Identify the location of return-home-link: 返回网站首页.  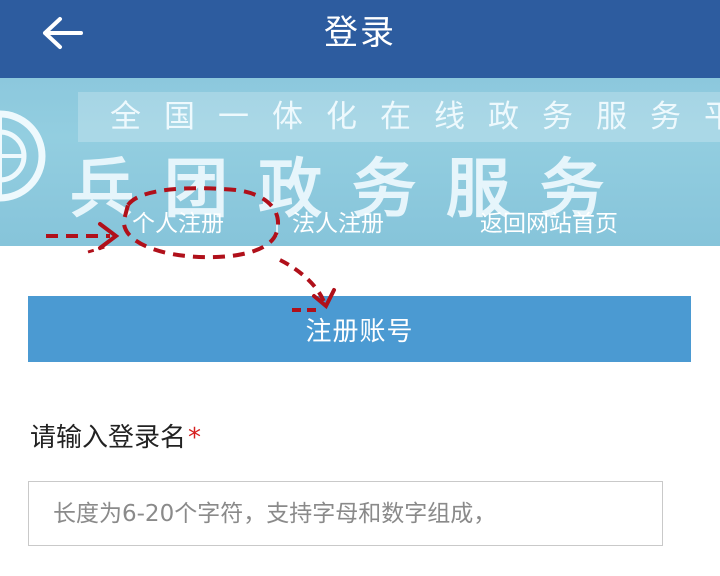
(549, 224).